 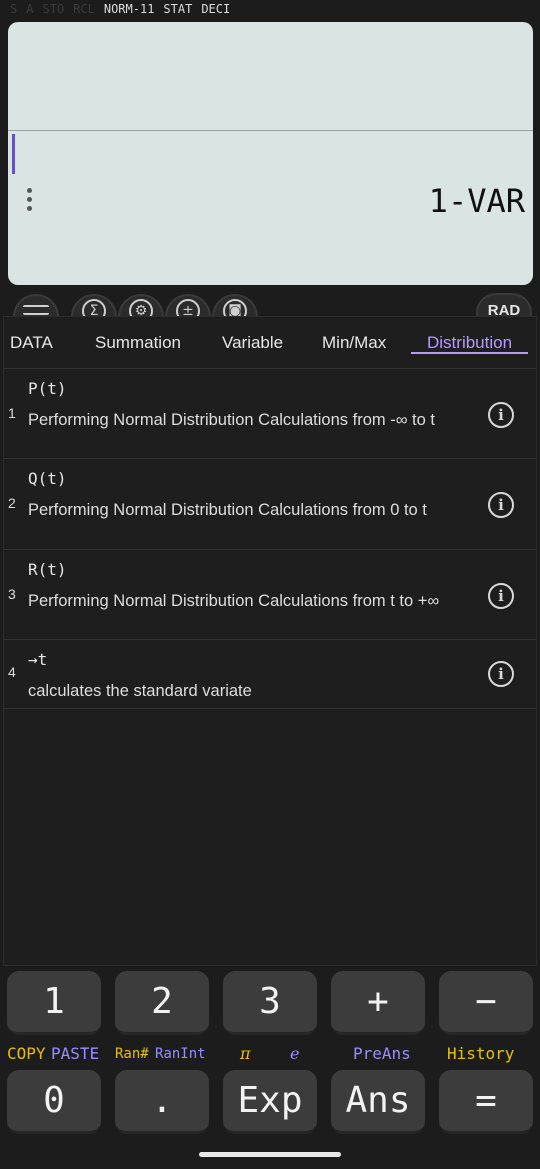 I want to click on status-bar: S A STO RCL NORM-11 STAT DECI, so click(x=270, y=9).